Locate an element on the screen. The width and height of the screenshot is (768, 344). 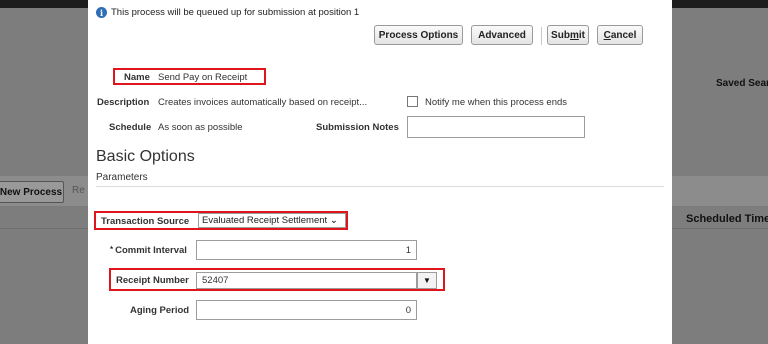
cancel-label-part: ancel is located at coordinates (623, 35).